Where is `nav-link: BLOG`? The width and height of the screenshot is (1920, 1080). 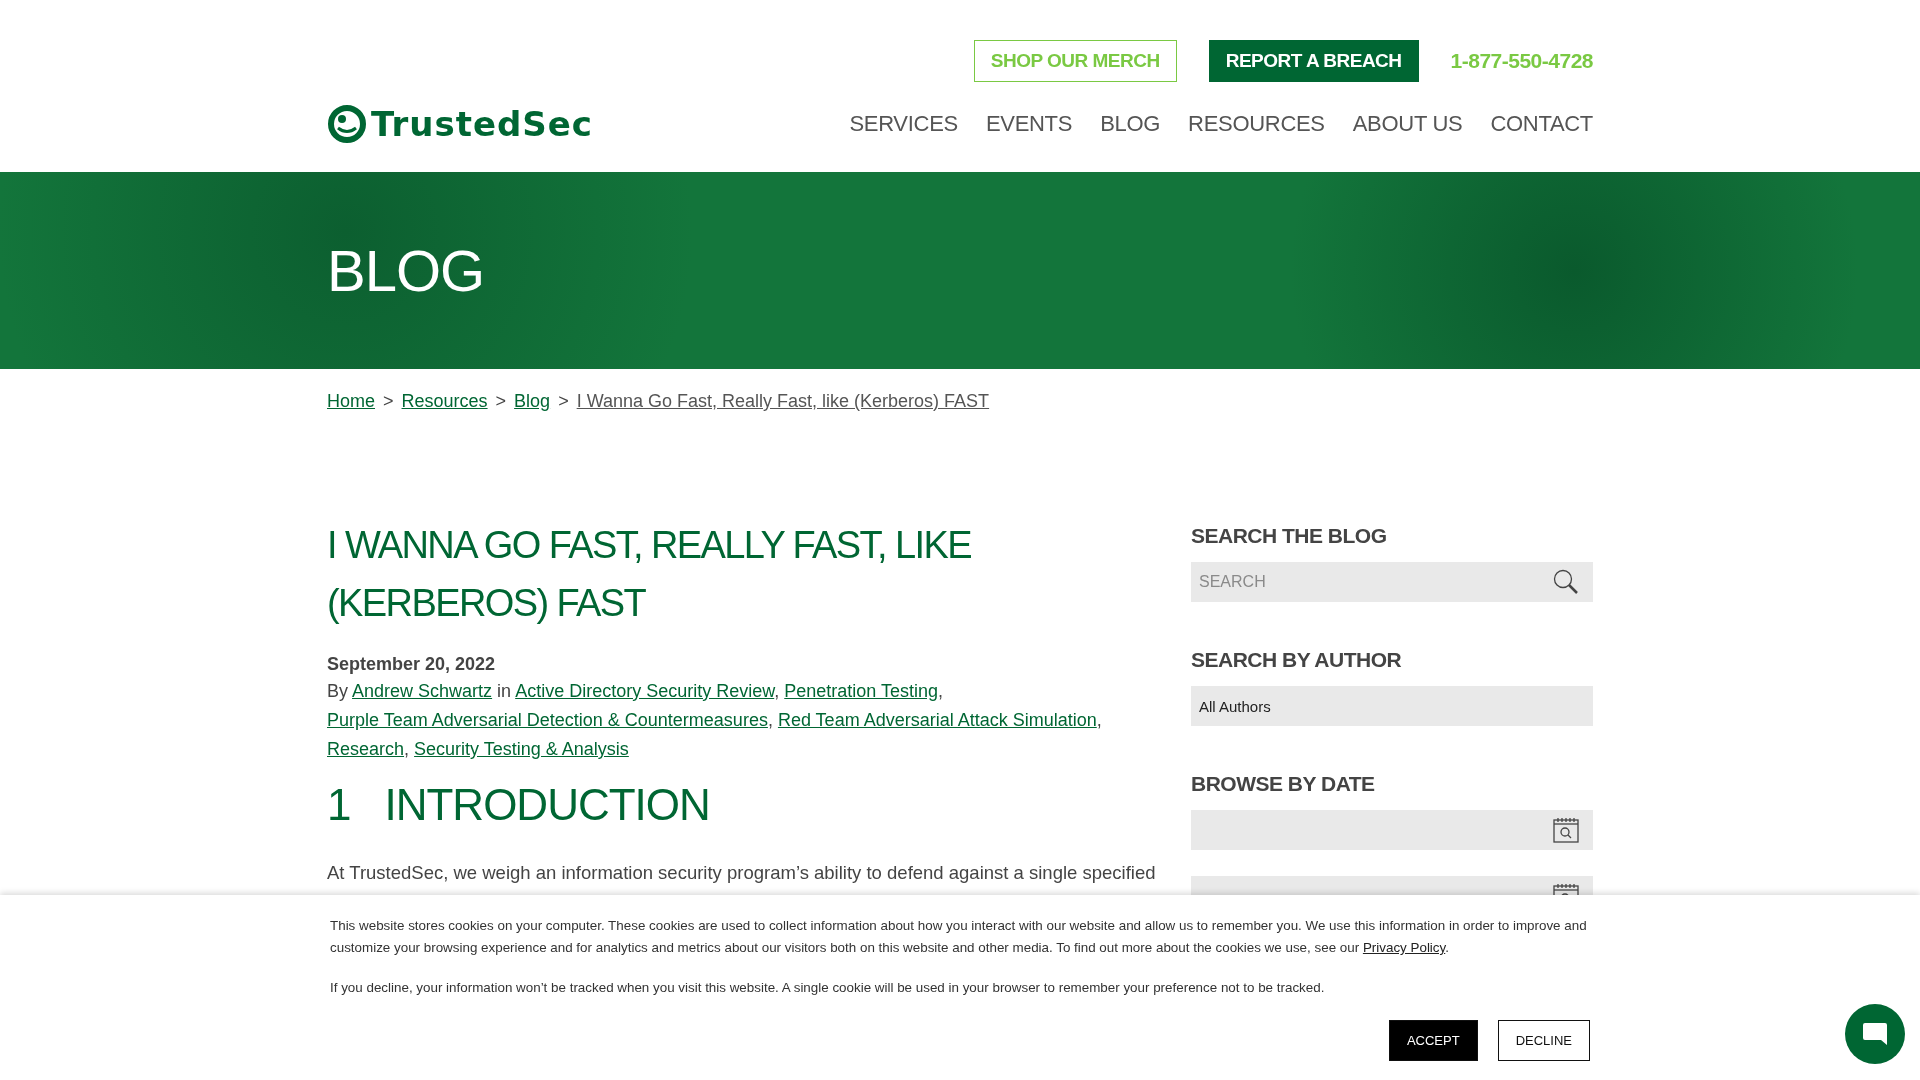 nav-link: BLOG is located at coordinates (1130, 124).